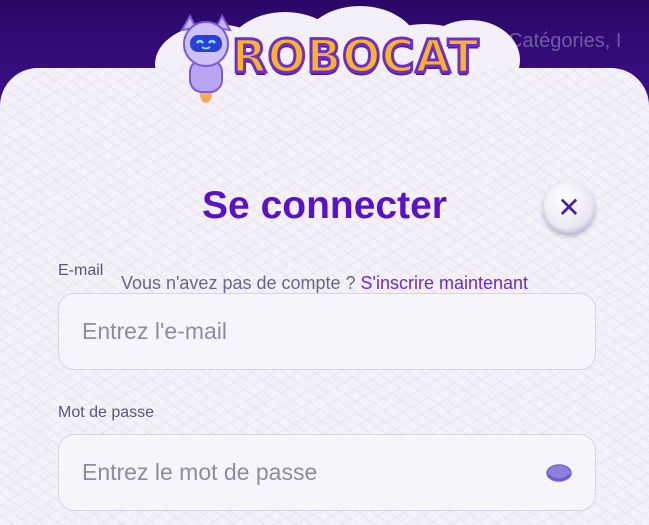  I want to click on password-label: Mot de passe, so click(106, 412).